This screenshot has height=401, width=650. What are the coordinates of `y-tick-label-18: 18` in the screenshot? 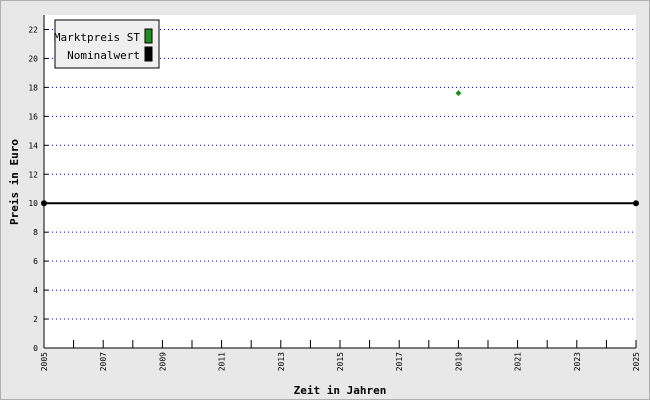 It's located at (33, 87).